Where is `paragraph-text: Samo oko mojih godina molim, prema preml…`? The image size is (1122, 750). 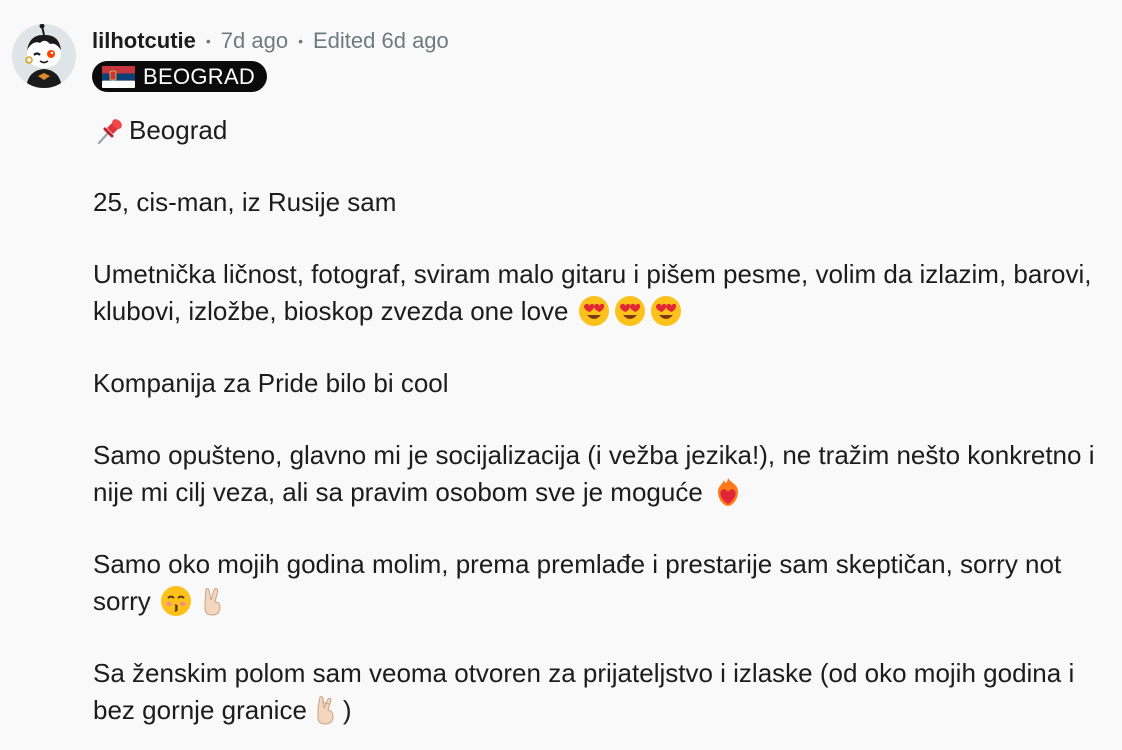
paragraph-text: Samo oko mojih godina molim, prema preml… is located at coordinates (577, 582).